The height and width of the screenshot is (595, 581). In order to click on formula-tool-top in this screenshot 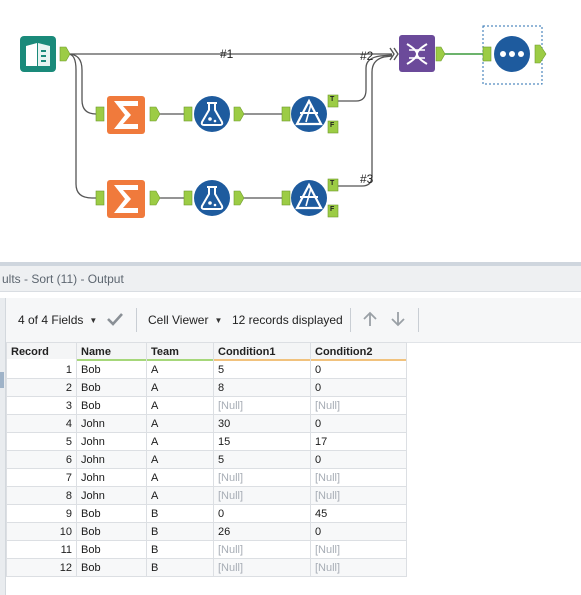, I will do `click(214, 114)`.